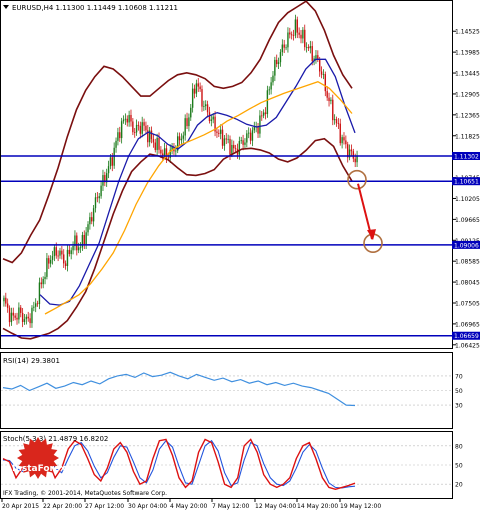  What do you see at coordinates (467, 345) in the screenshot?
I see `price-tick-label: 1.06425` at bounding box center [467, 345].